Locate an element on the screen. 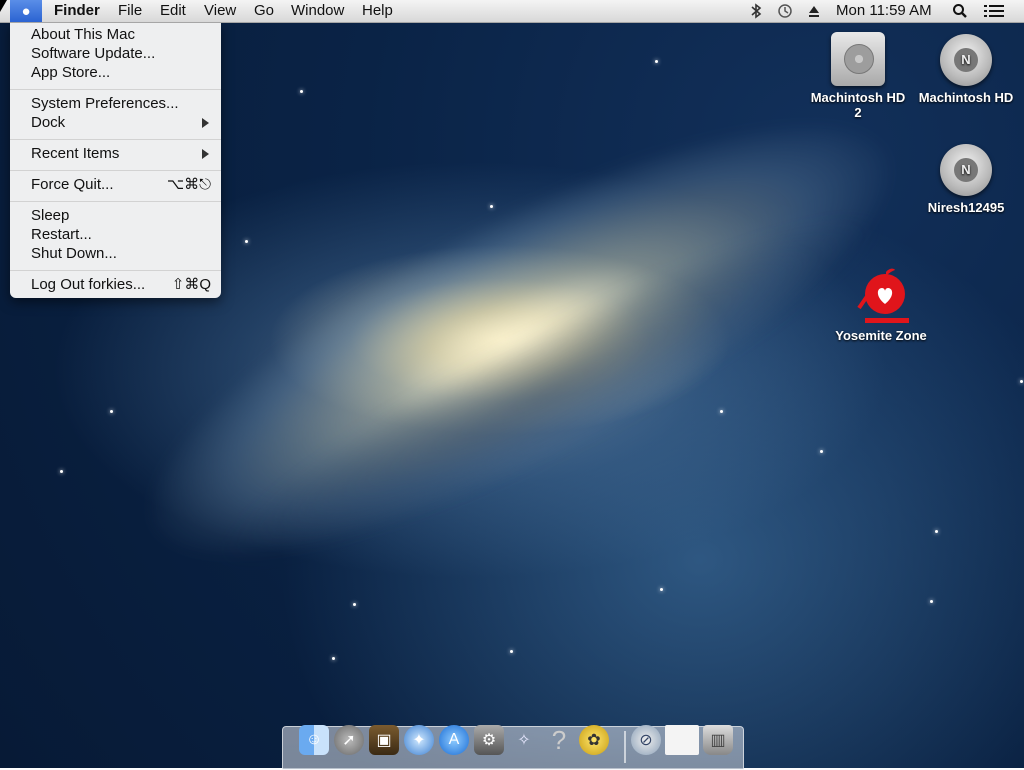 The height and width of the screenshot is (770, 1024). desktop-icon-label: Yosemite Zone is located at coordinates (881, 335).